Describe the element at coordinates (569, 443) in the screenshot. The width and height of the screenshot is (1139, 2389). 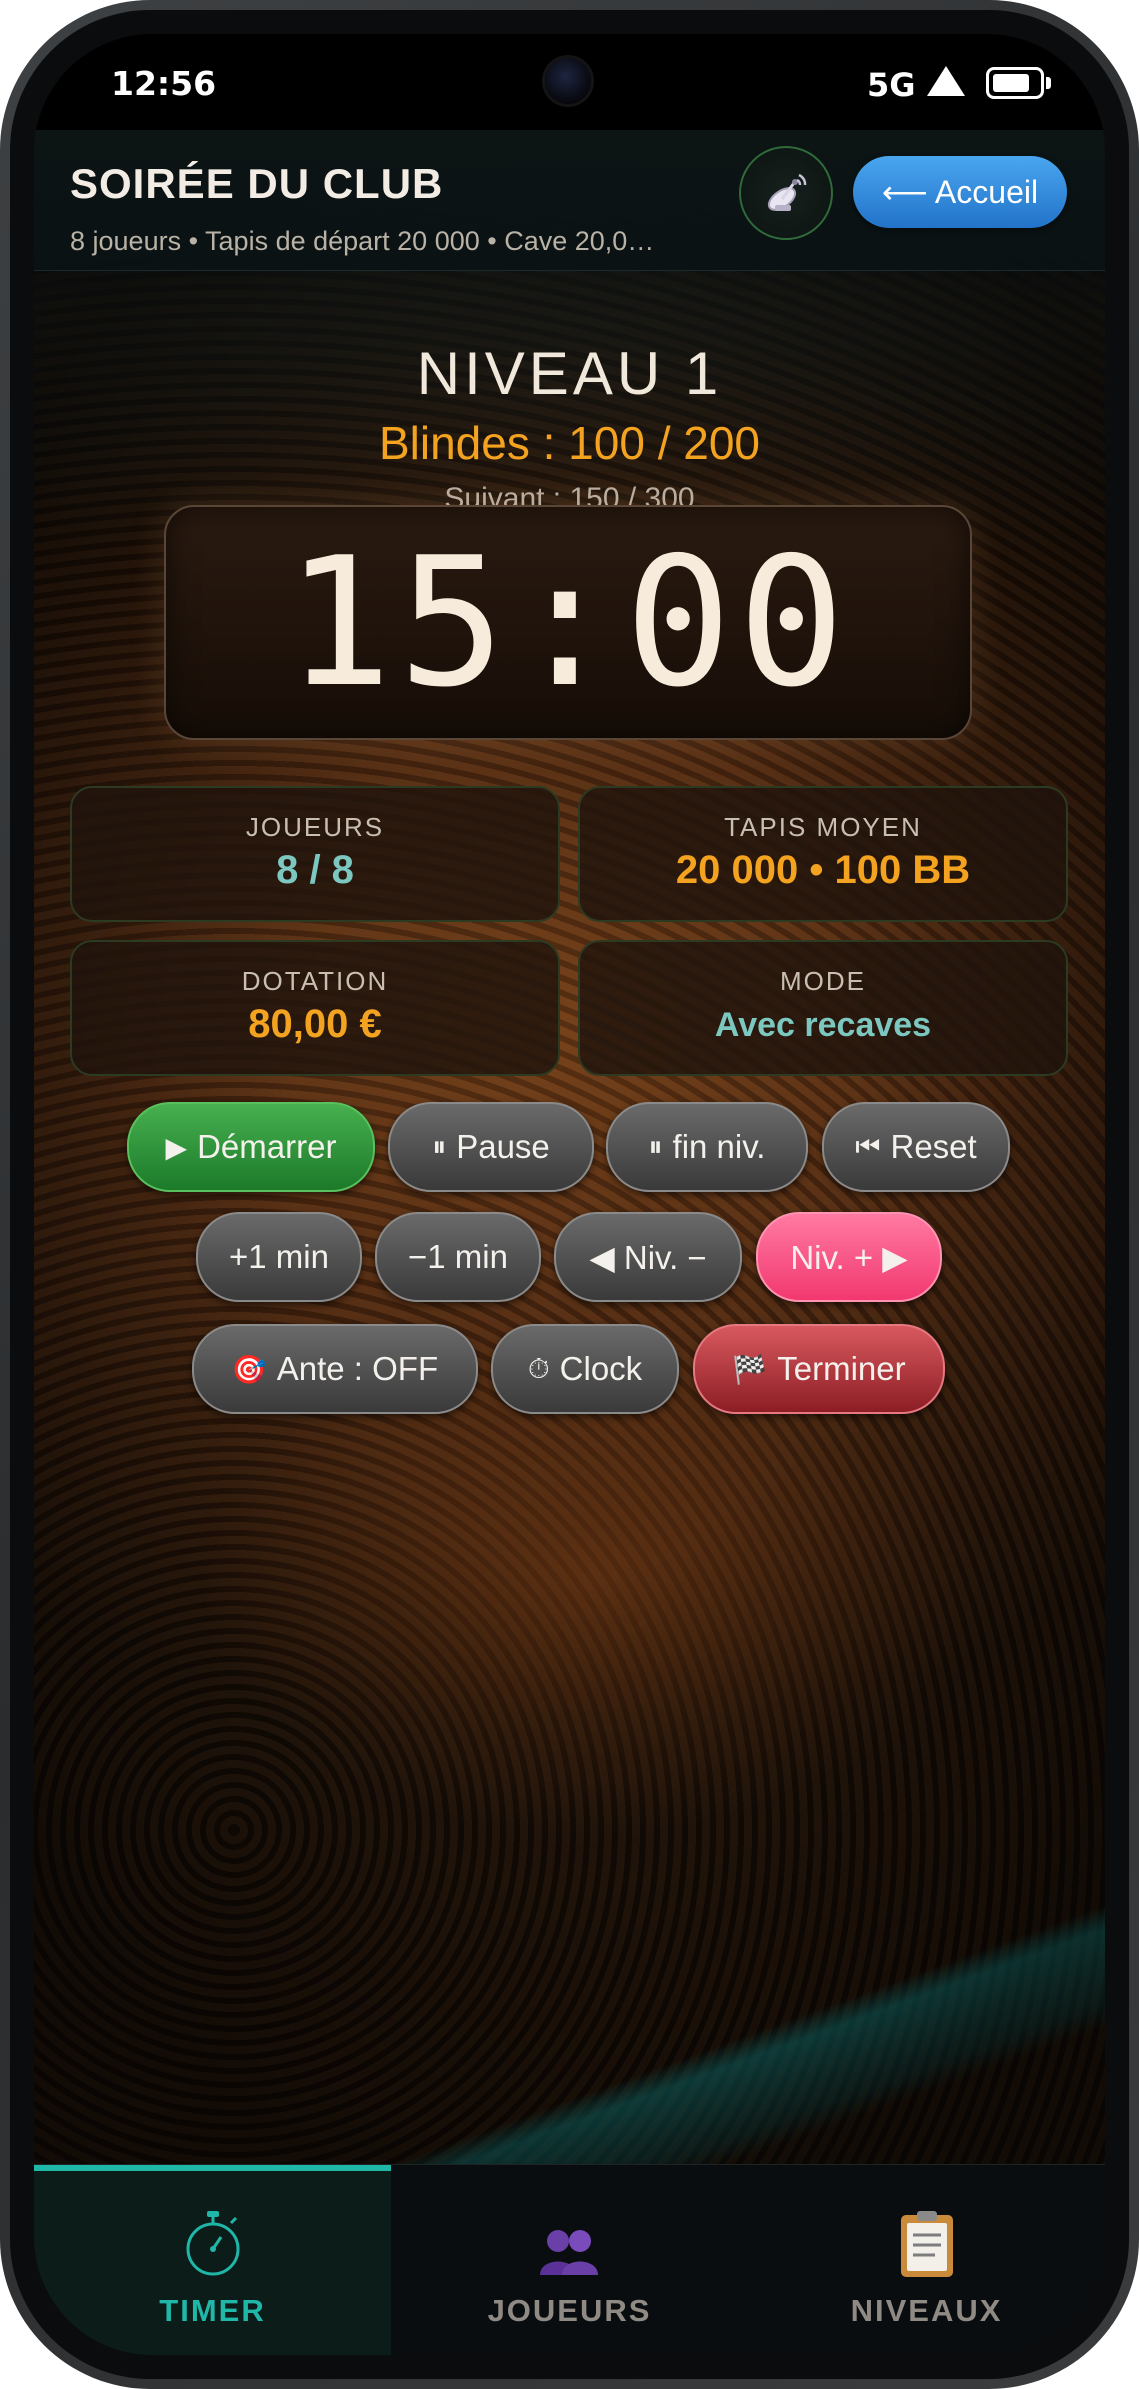
I see `current-blinds: Blindes : 100 / 200` at that location.